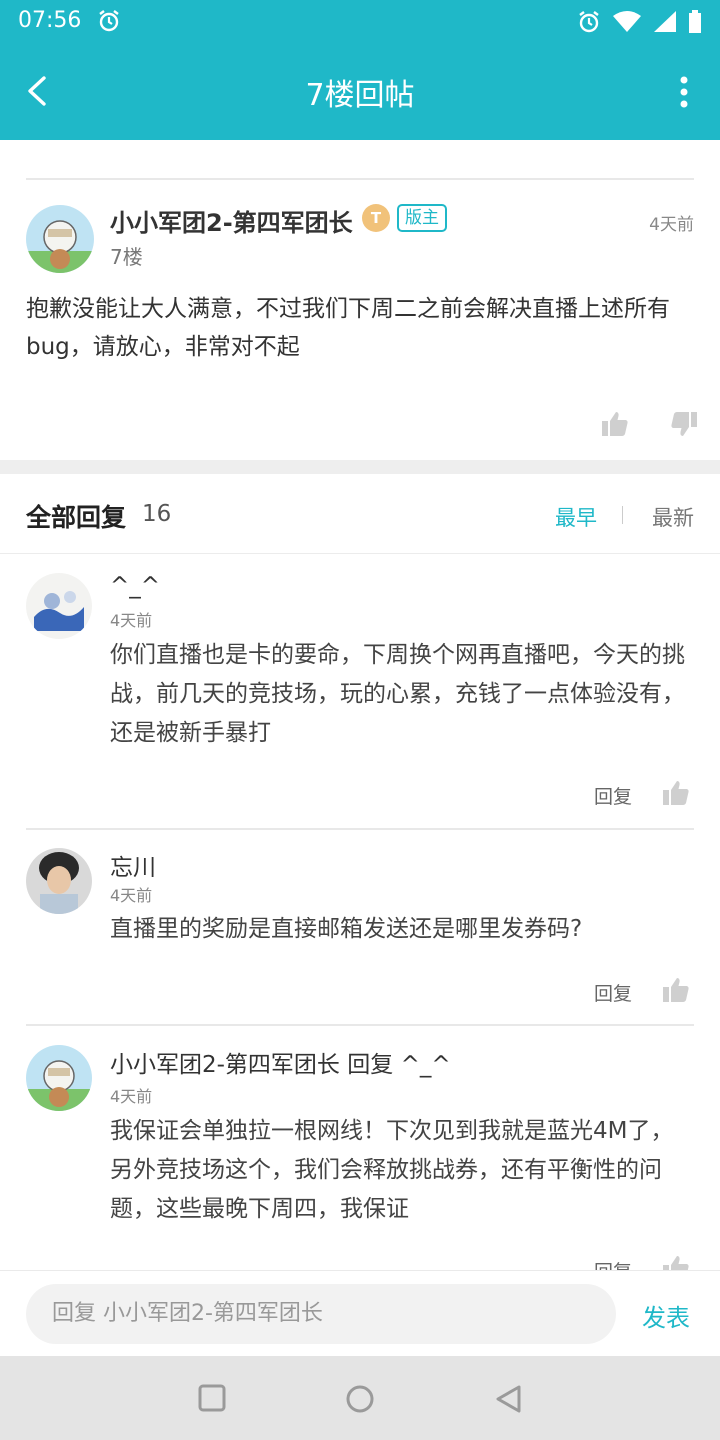  What do you see at coordinates (376, 218) in the screenshot?
I see `level-badge: T` at bounding box center [376, 218].